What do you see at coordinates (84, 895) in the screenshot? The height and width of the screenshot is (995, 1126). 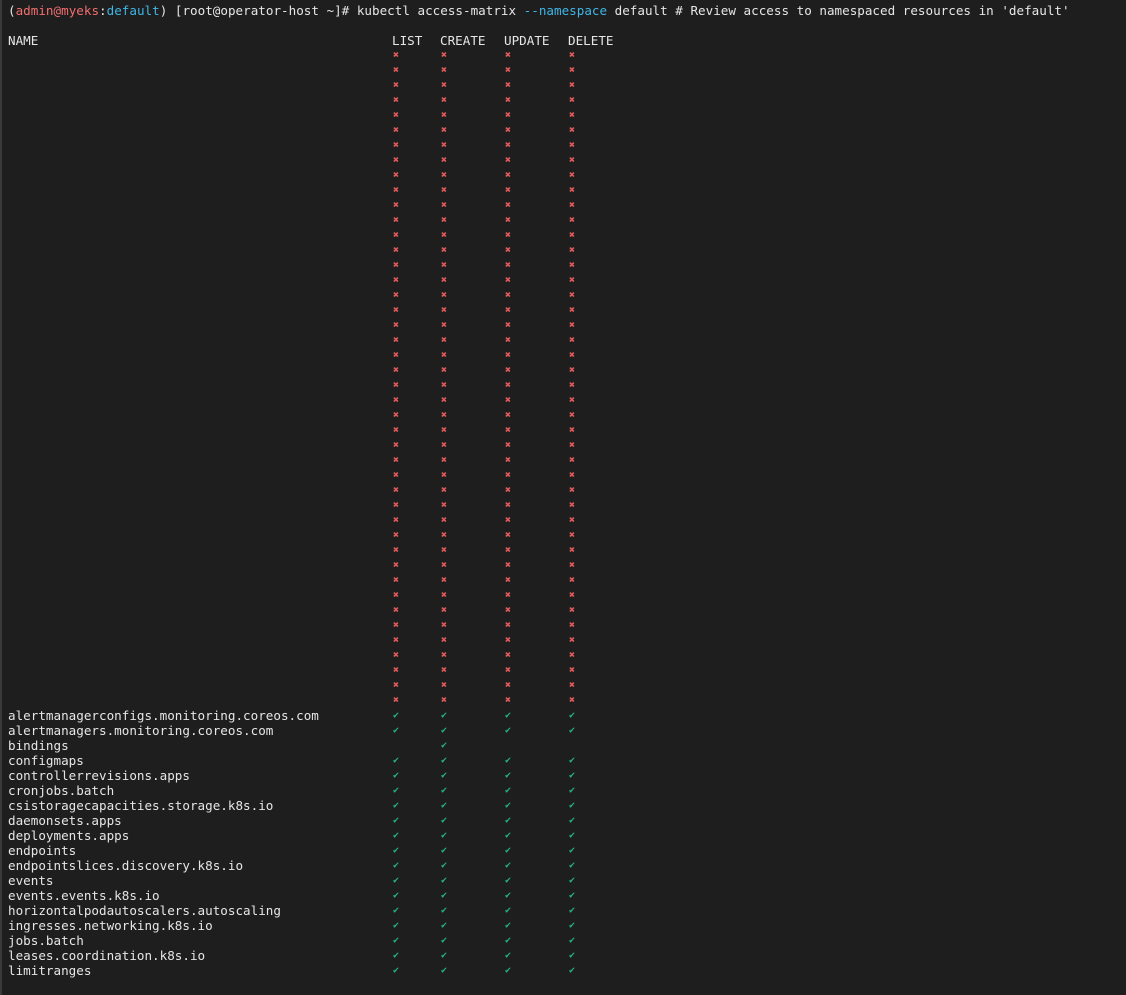 I see `resource-name: events.events.k8s.io` at bounding box center [84, 895].